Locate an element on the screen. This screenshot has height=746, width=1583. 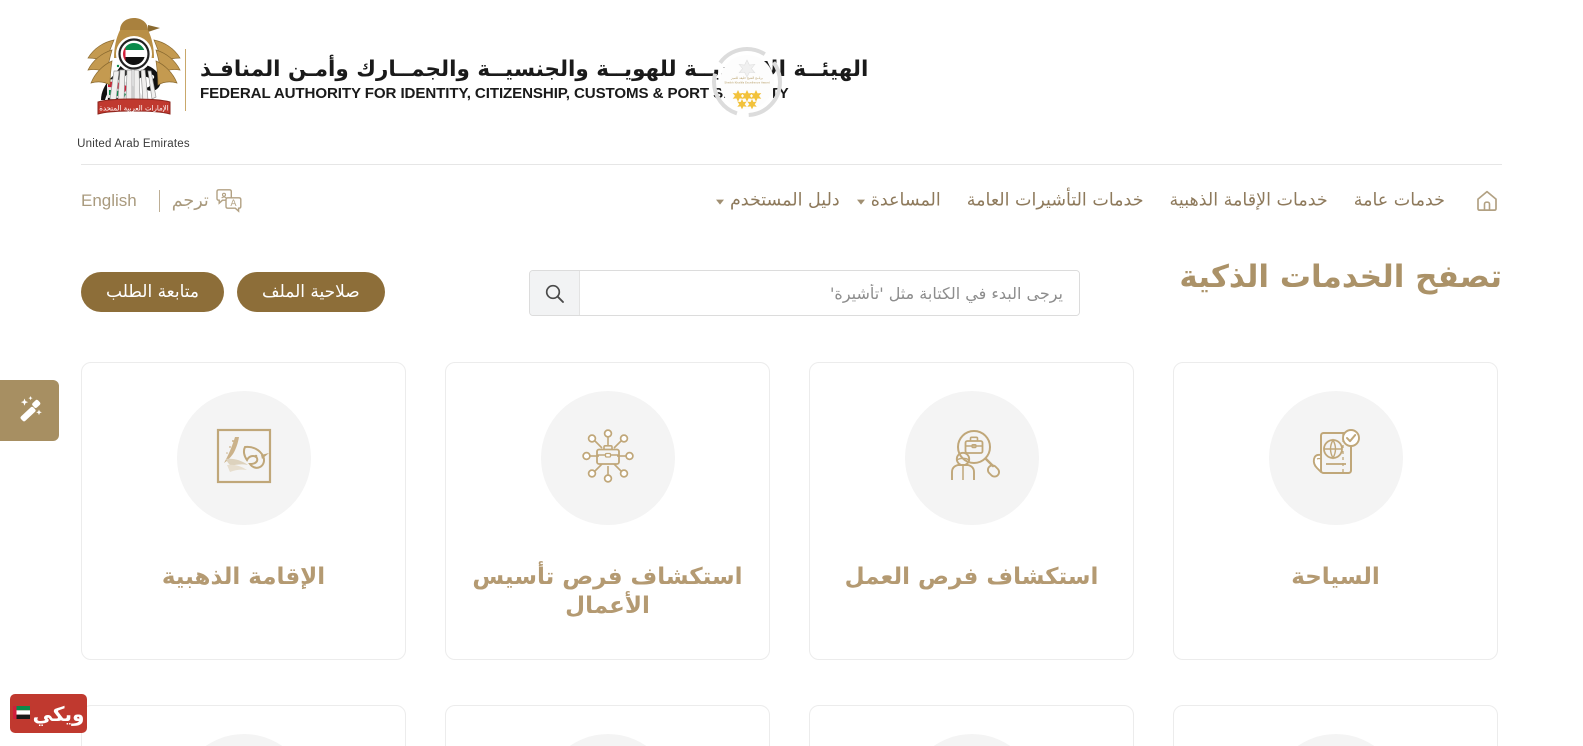
nav-item-golden-residency-services: خدمات الإقامة الذهبية is located at coordinates (1249, 201).